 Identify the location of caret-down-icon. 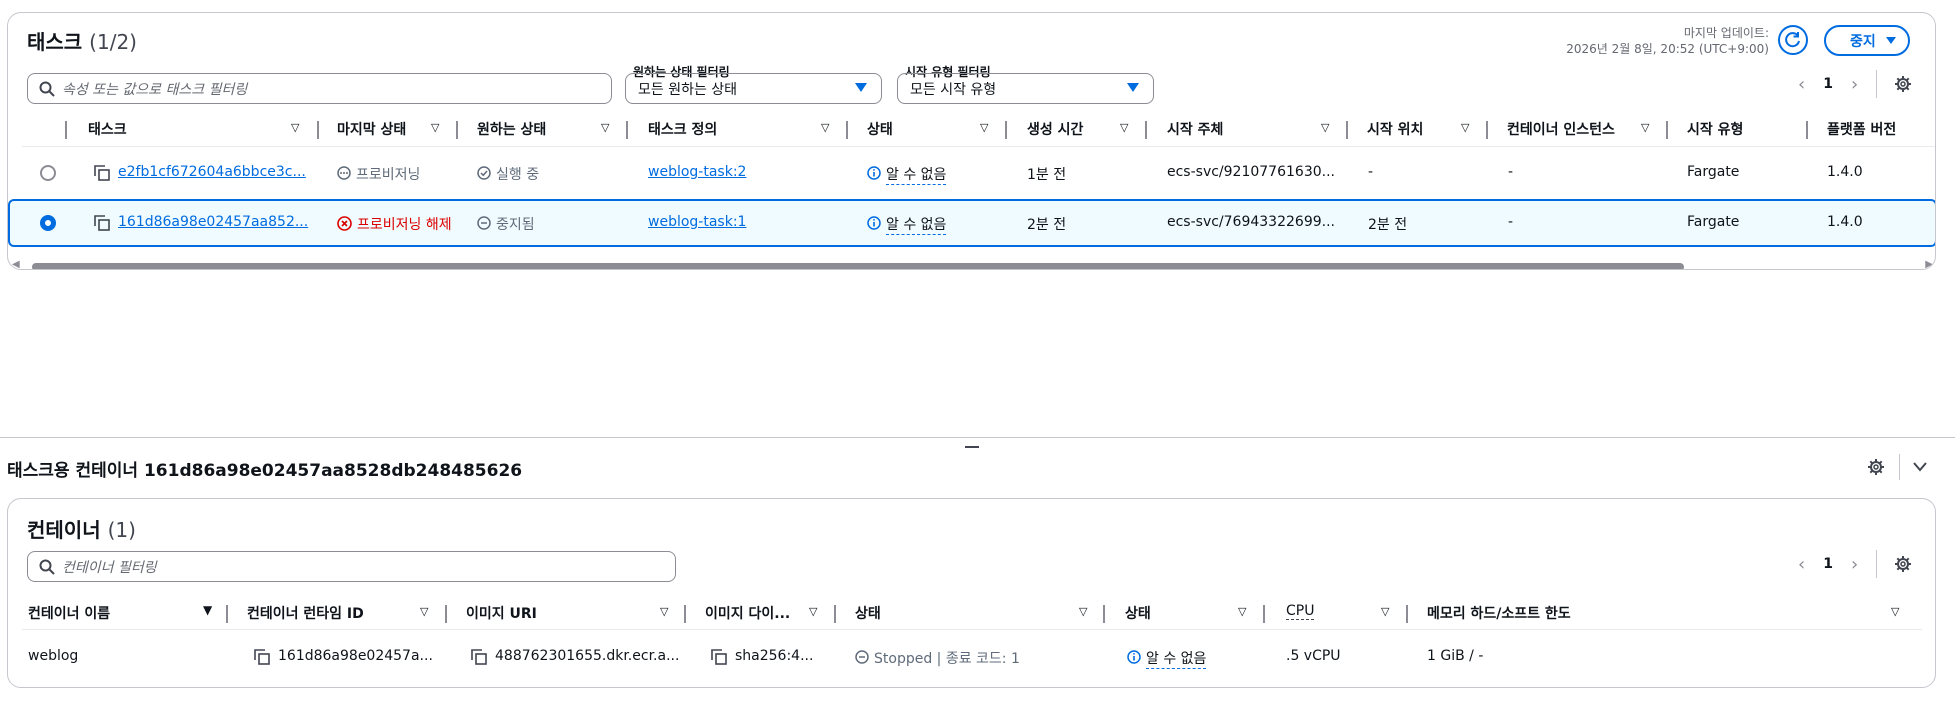
(1133, 87).